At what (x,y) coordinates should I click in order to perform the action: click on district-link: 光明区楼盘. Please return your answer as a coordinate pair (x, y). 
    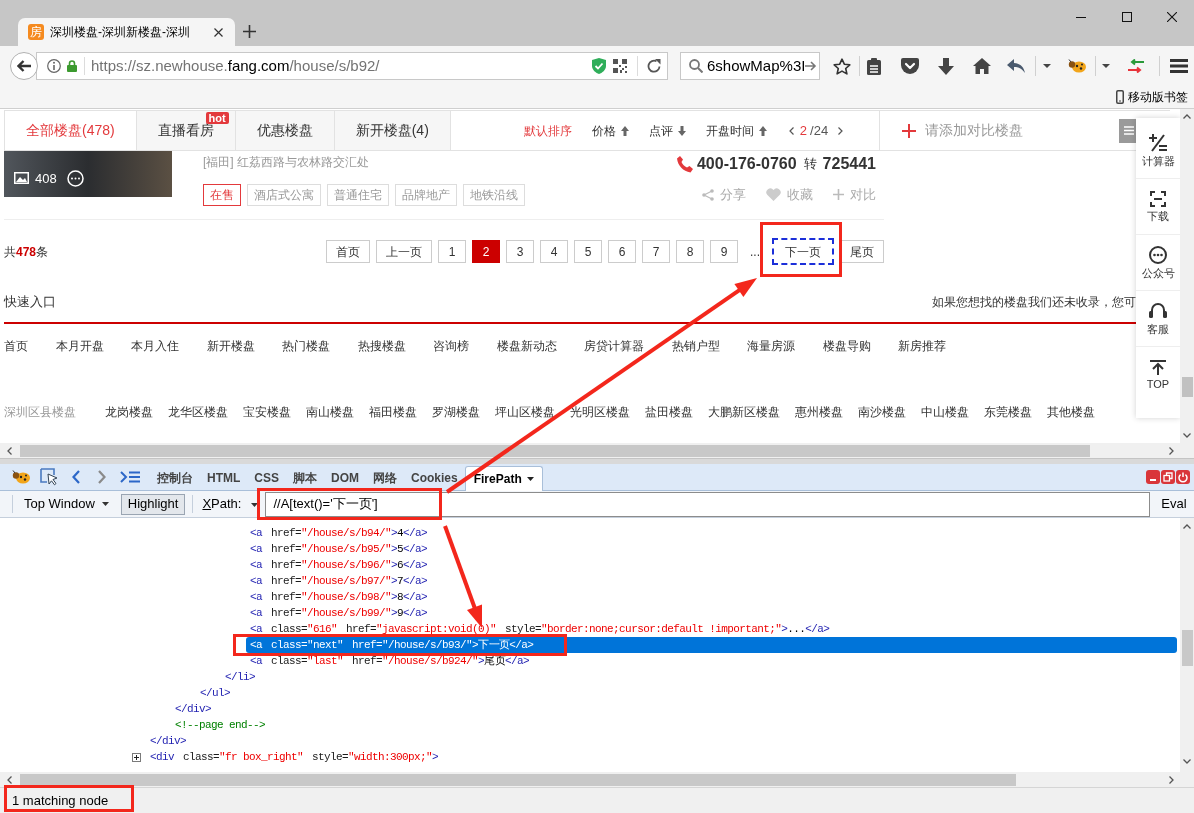
    Looking at the image, I should click on (600, 412).